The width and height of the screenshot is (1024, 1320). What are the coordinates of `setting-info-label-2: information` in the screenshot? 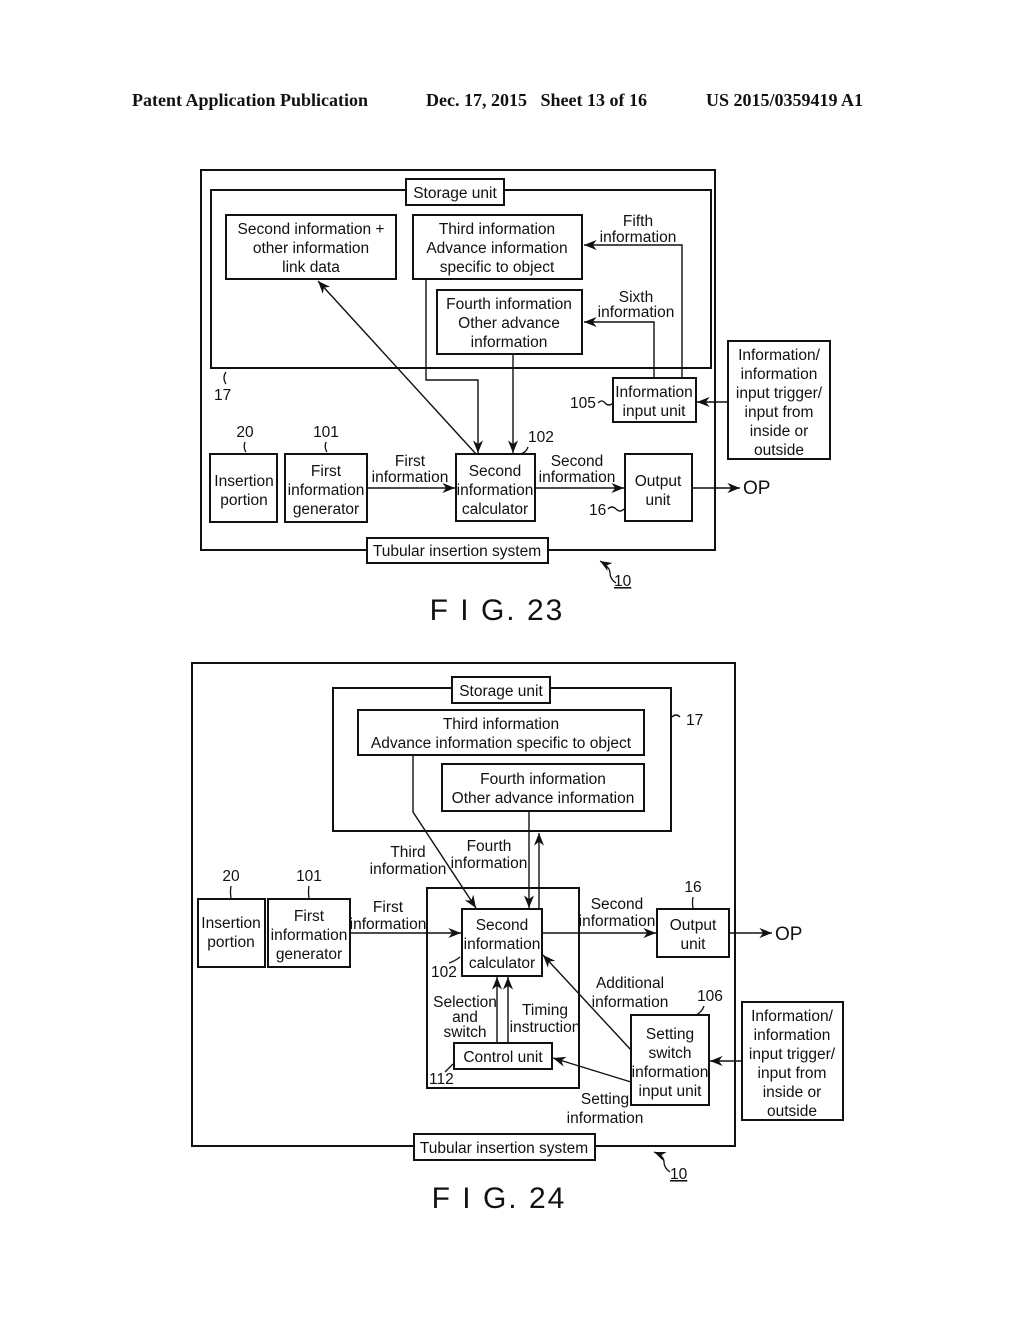 It's located at (605, 1118).